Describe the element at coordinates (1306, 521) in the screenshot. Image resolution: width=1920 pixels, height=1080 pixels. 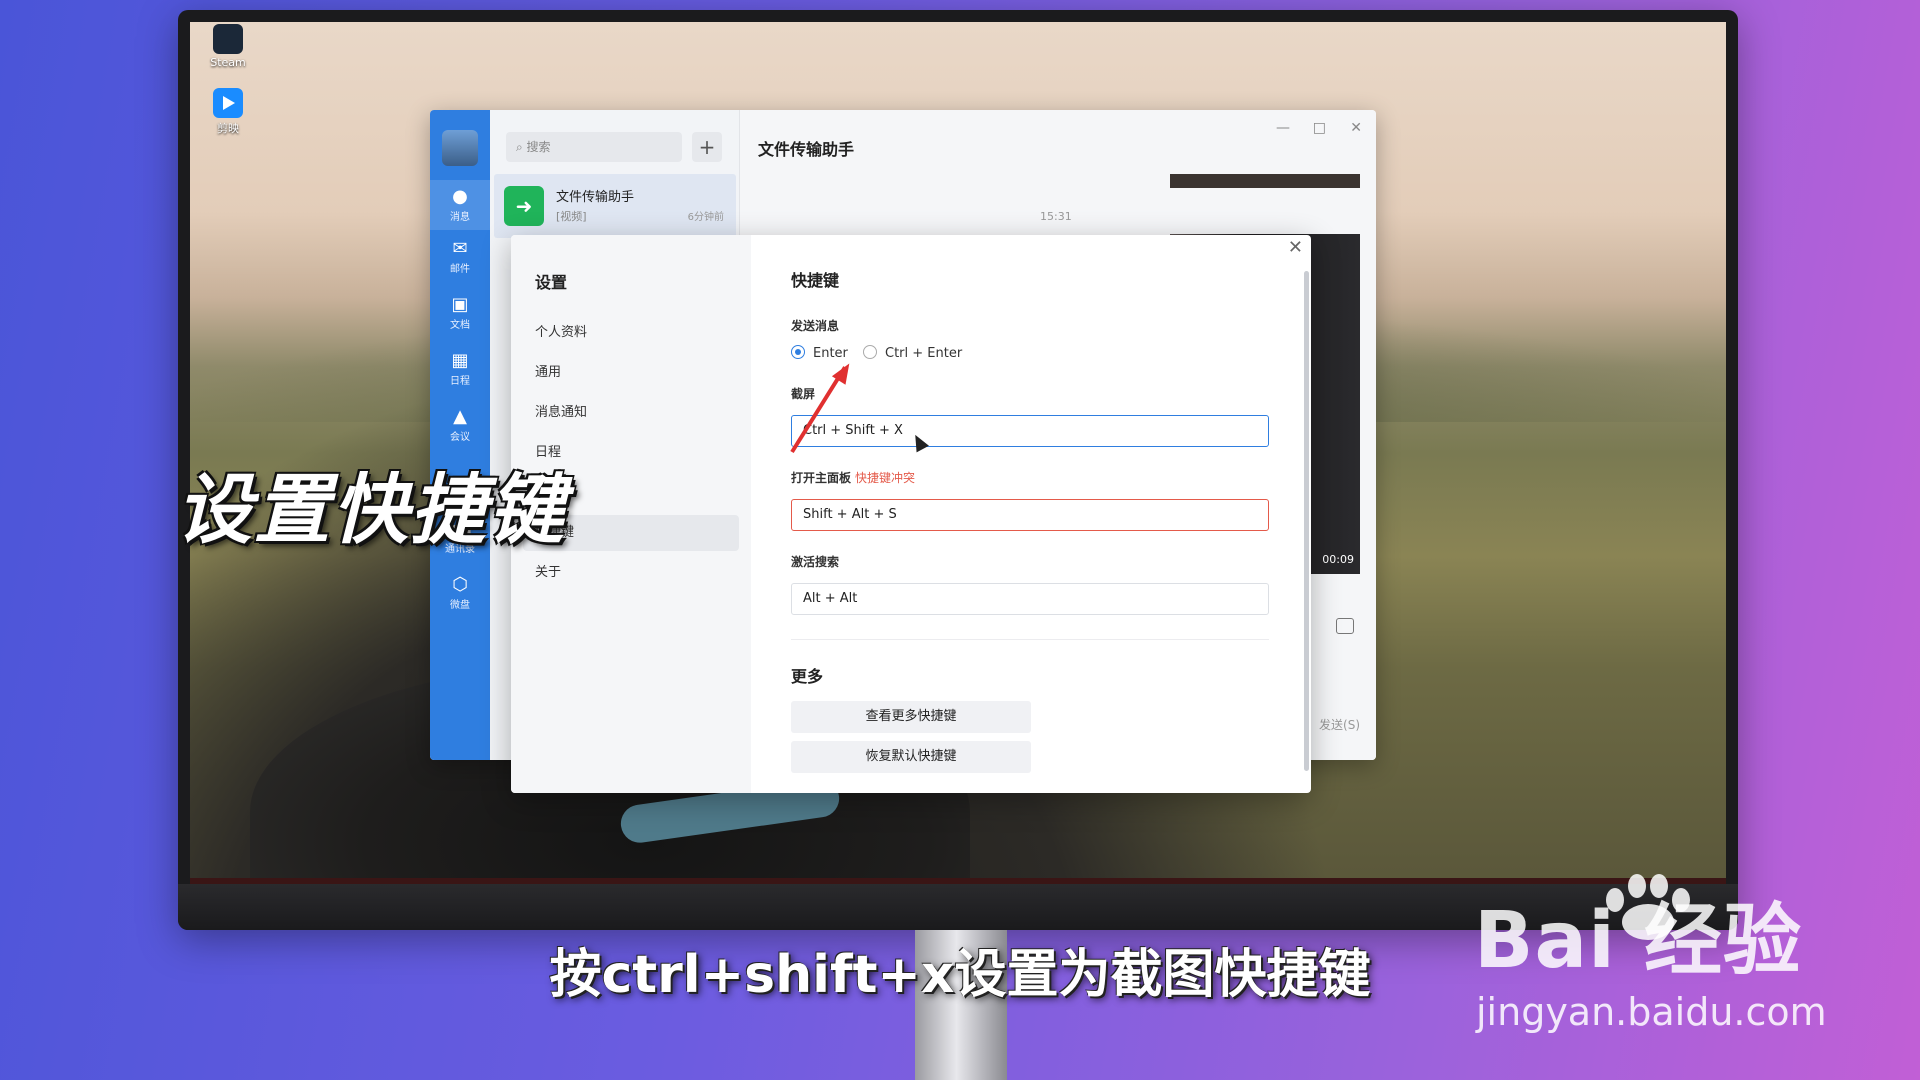
I see `scrollbar` at that location.